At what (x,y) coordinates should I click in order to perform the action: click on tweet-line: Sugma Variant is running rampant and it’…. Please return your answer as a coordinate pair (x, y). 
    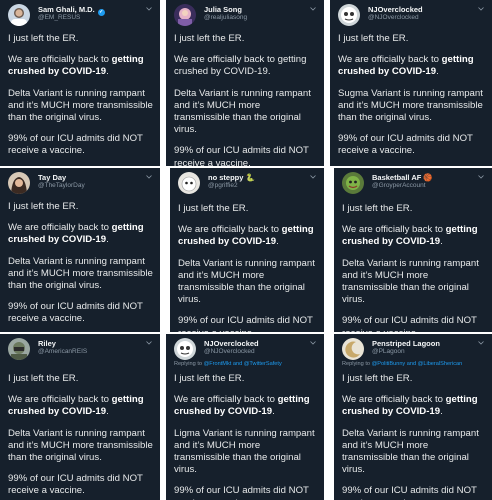
    Looking at the image, I should click on (410, 105).